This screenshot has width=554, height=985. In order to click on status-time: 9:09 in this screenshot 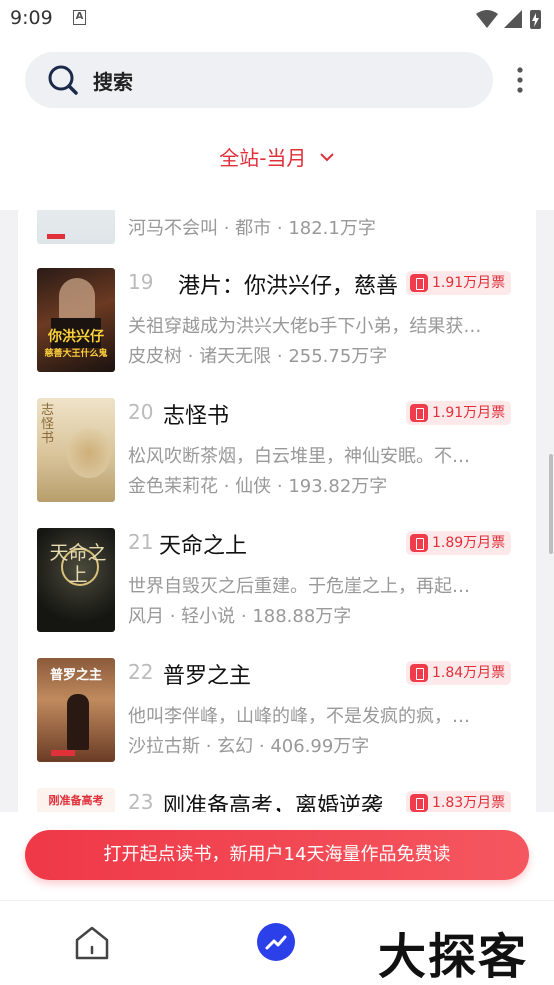, I will do `click(31, 18)`.